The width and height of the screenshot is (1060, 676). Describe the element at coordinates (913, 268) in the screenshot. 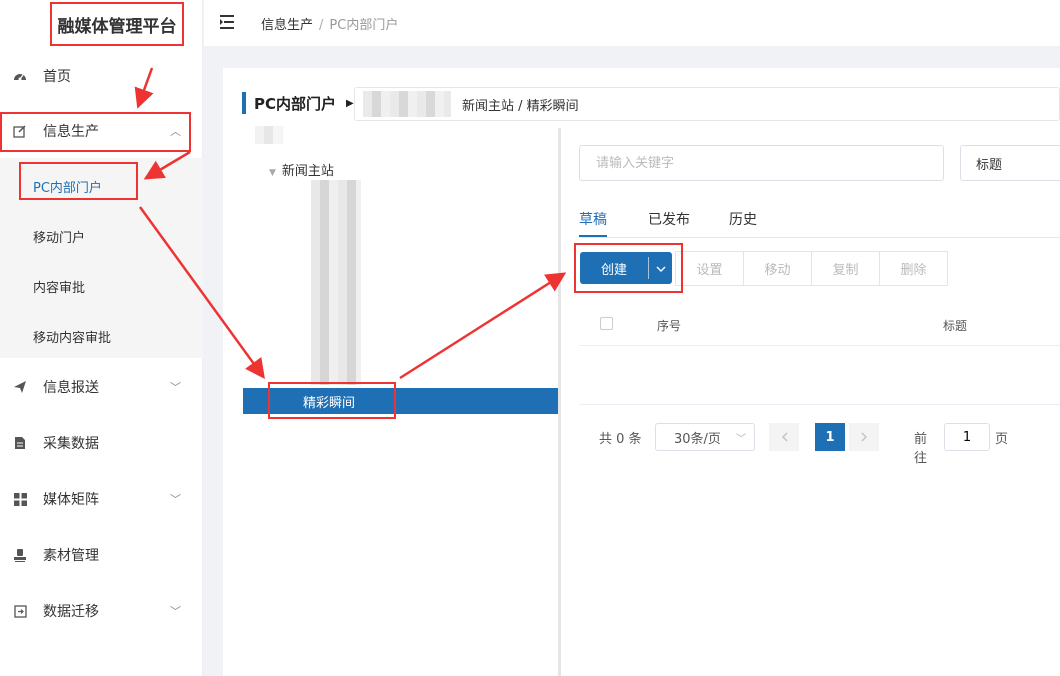

I see `delete-button: 删除` at that location.